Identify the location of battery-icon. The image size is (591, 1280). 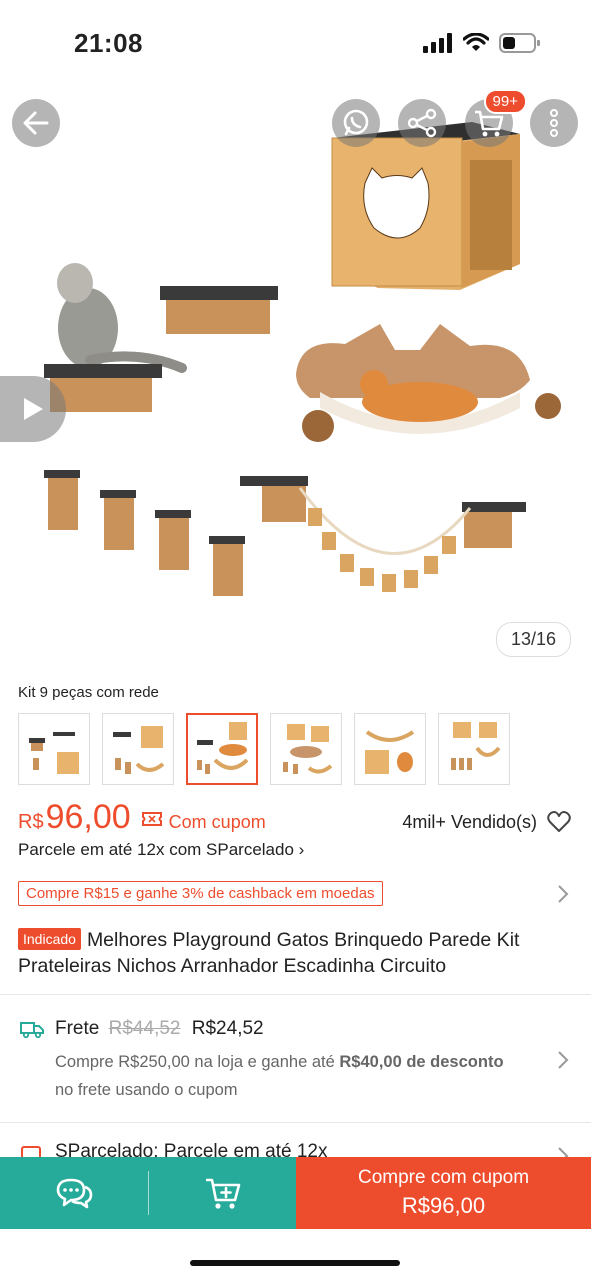
(519, 43).